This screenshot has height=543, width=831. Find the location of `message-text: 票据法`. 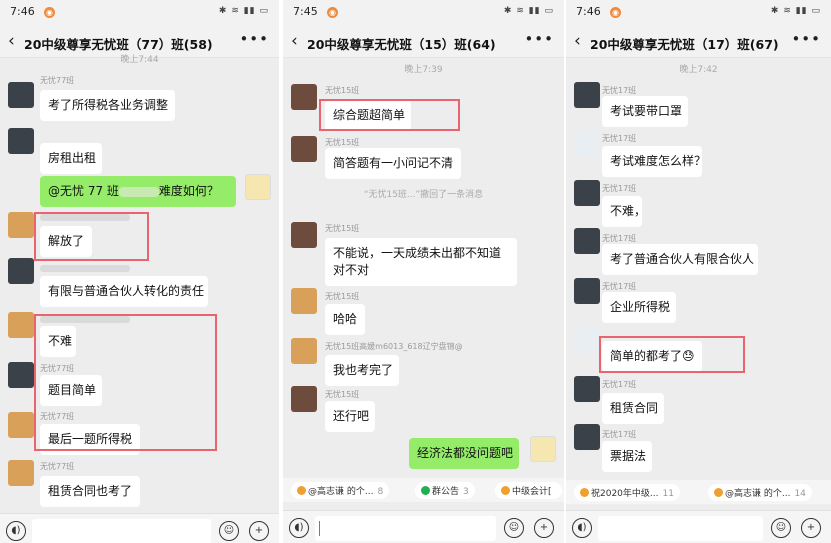

message-text: 票据法 is located at coordinates (628, 456).